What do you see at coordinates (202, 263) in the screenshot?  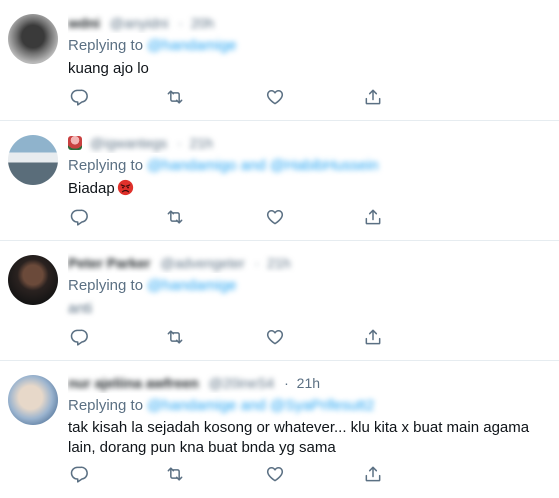 I see `user-handle: @advengeter` at bounding box center [202, 263].